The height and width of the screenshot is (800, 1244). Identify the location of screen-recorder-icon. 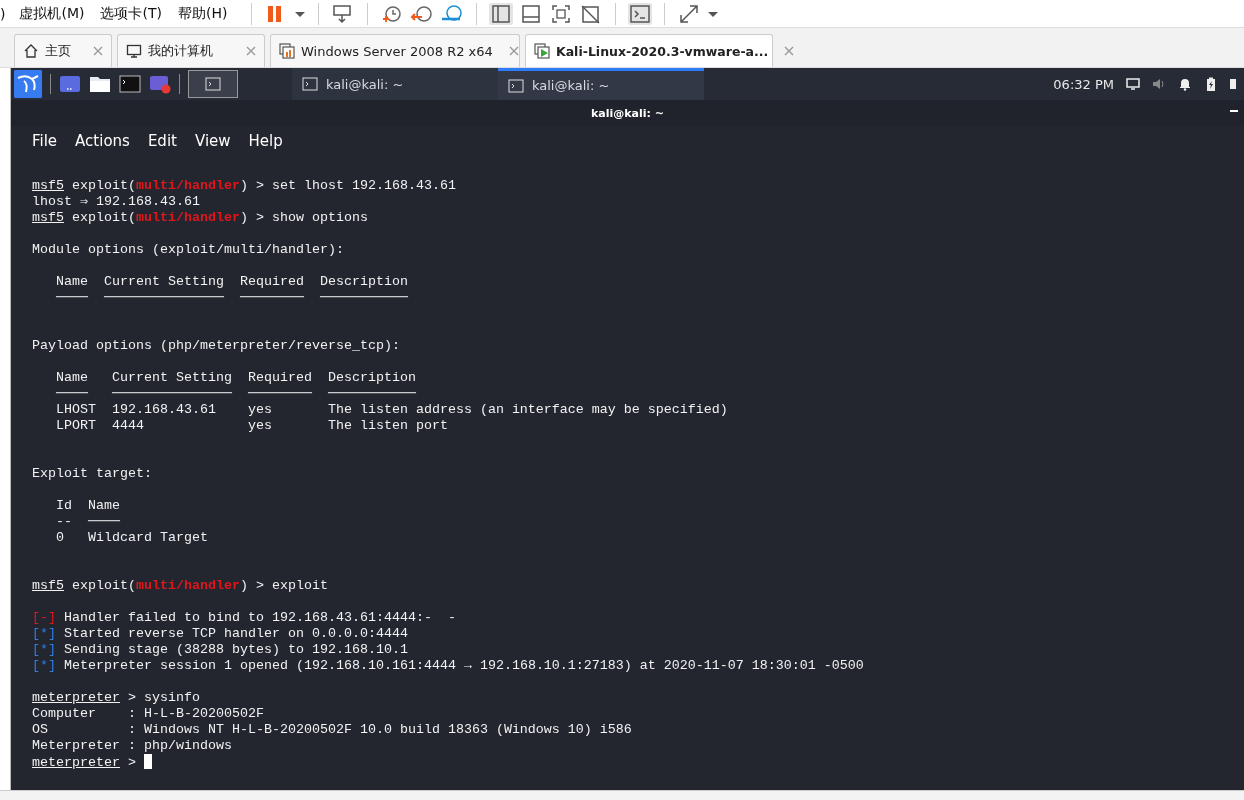
(160, 84).